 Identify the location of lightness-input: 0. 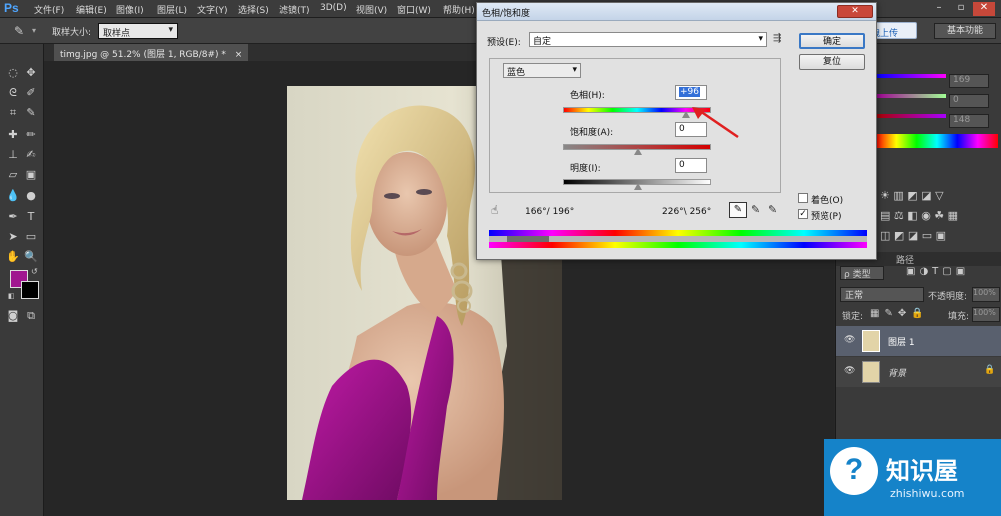
(691, 165).